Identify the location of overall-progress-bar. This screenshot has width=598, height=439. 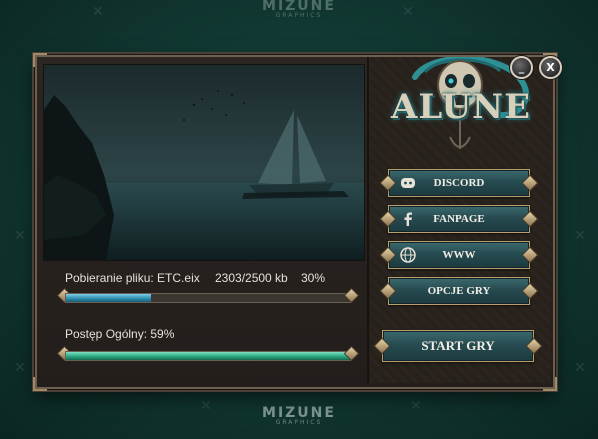
(208, 354).